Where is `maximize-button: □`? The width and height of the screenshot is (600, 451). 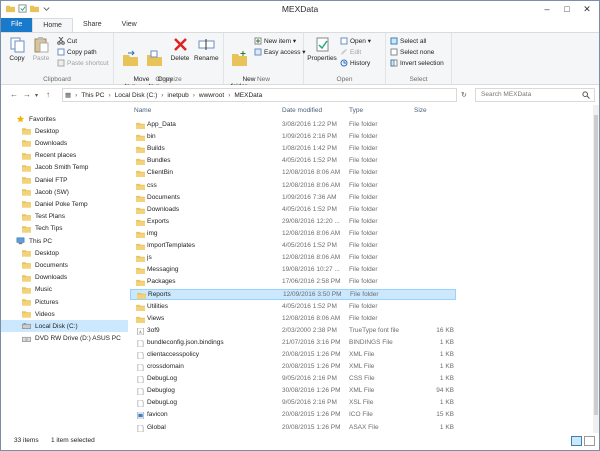
maximize-button: □ is located at coordinates (567, 9).